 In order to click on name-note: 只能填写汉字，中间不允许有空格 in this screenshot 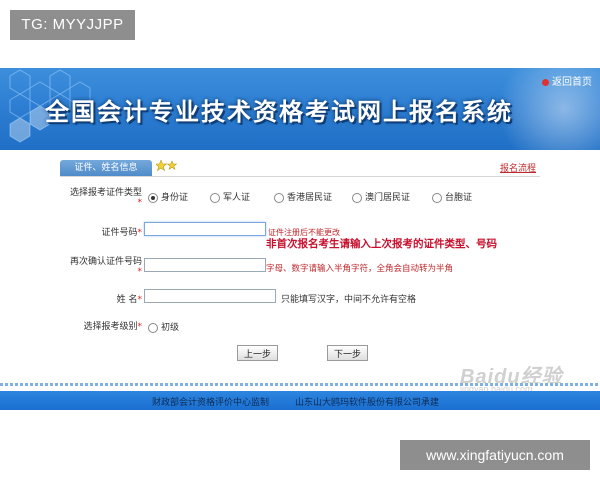, I will do `click(349, 300)`.